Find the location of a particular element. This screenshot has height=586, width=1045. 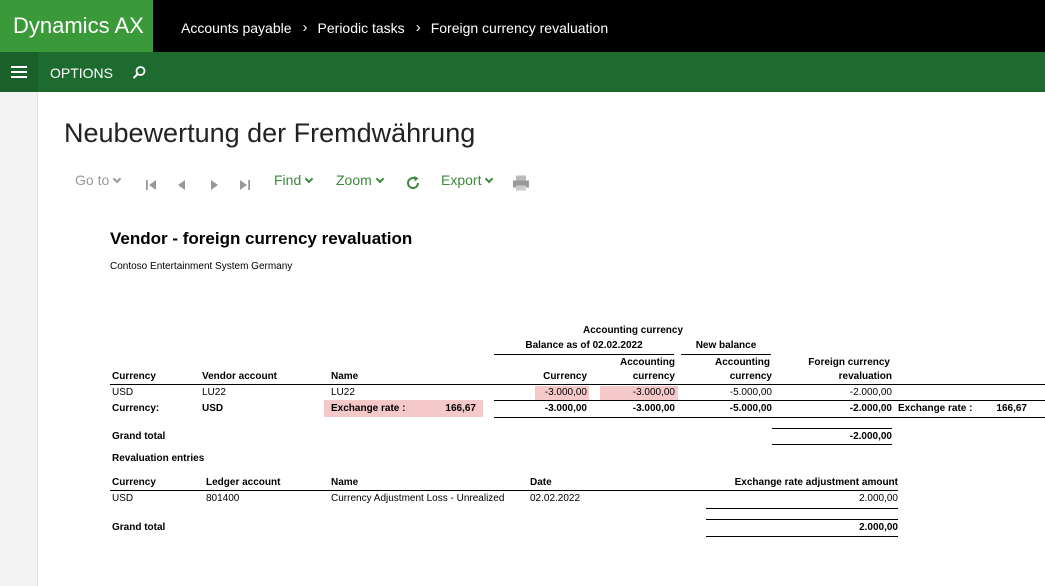

row-fcr: -2.000,00 is located at coordinates (870, 392).